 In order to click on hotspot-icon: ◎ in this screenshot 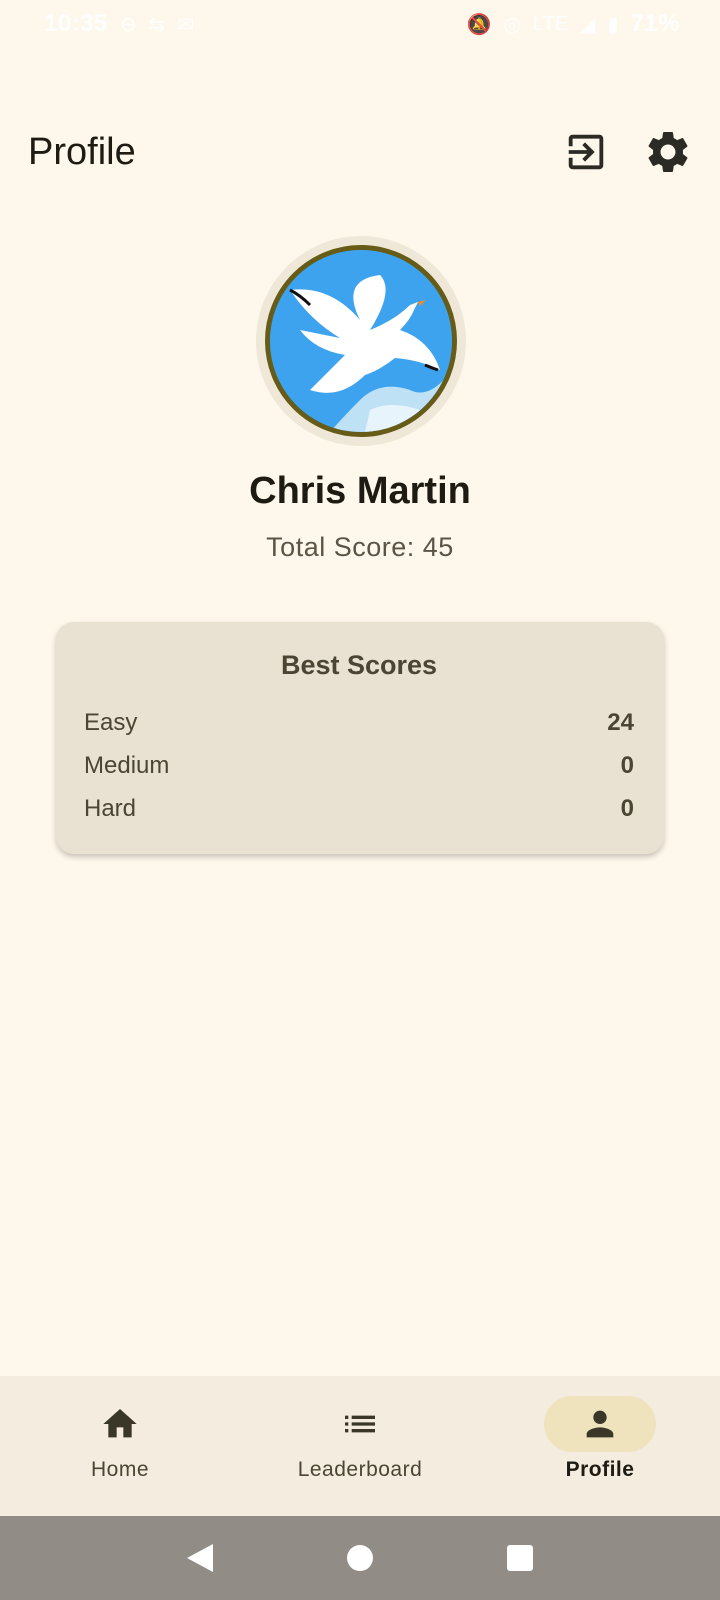, I will do `click(512, 24)`.